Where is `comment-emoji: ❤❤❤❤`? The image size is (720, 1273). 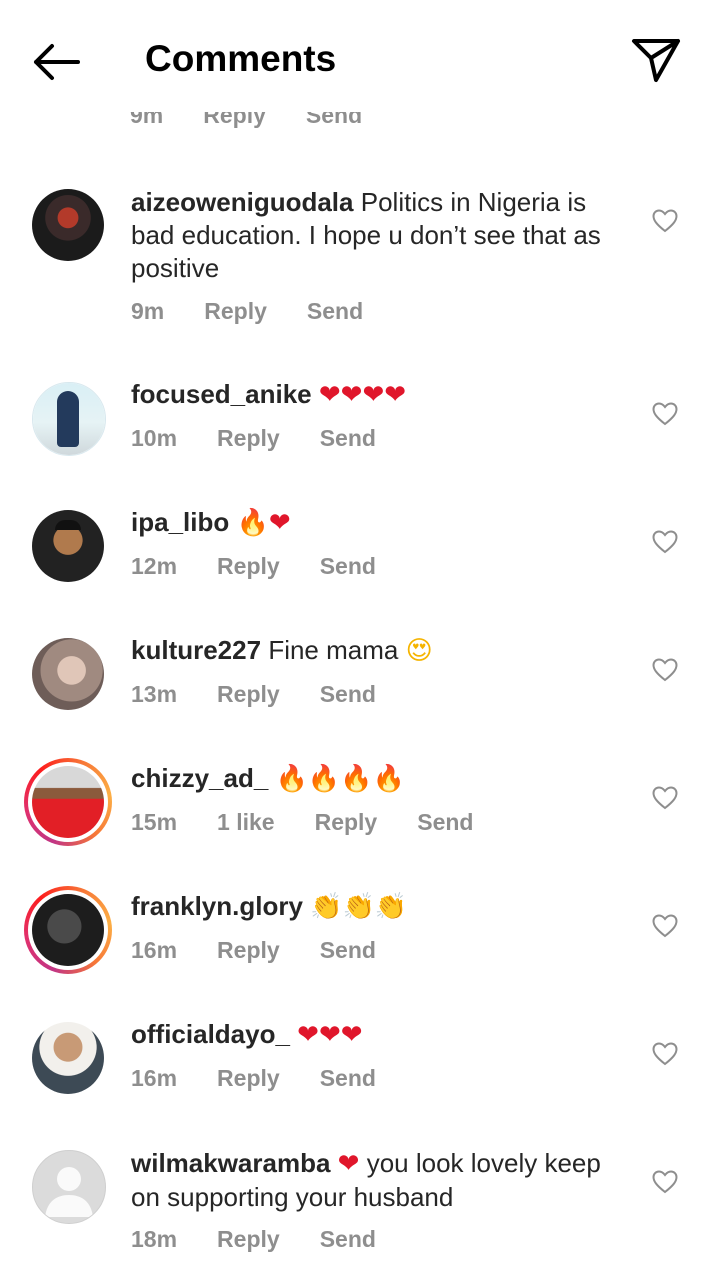 comment-emoji: ❤❤❤❤ is located at coordinates (362, 395).